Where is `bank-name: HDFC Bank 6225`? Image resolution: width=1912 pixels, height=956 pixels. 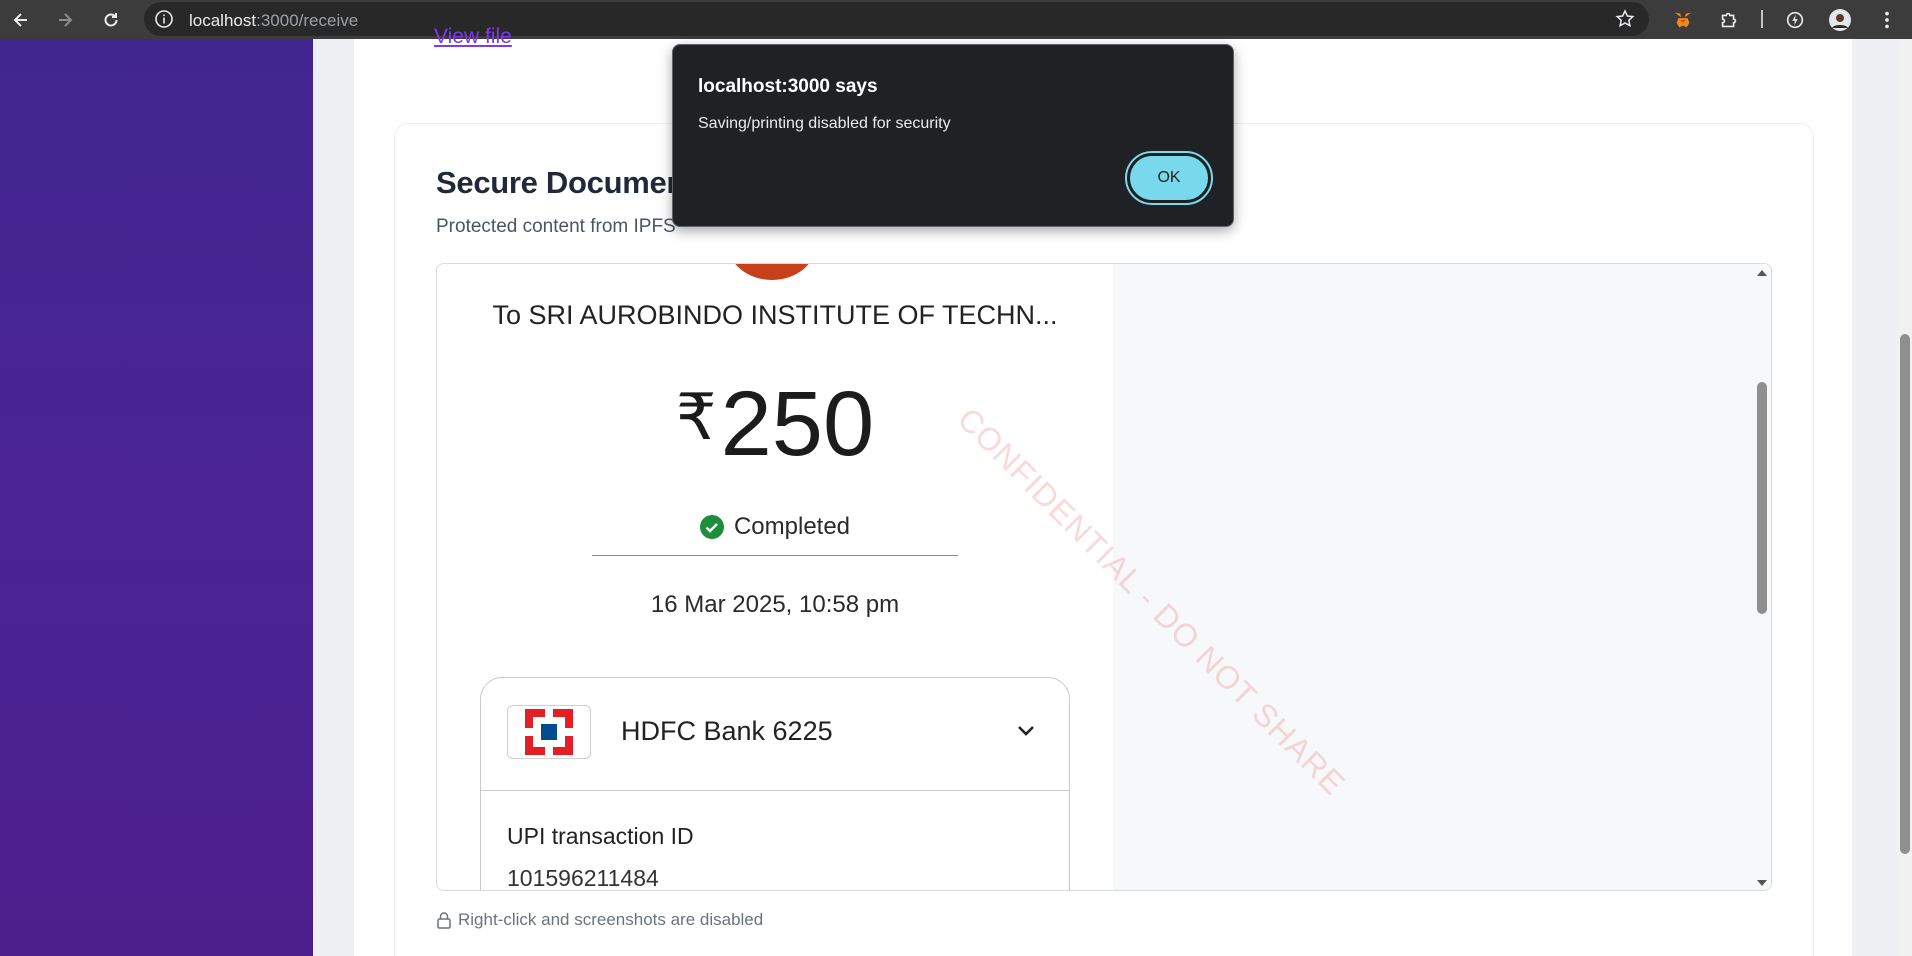 bank-name: HDFC Bank 6225 is located at coordinates (727, 731).